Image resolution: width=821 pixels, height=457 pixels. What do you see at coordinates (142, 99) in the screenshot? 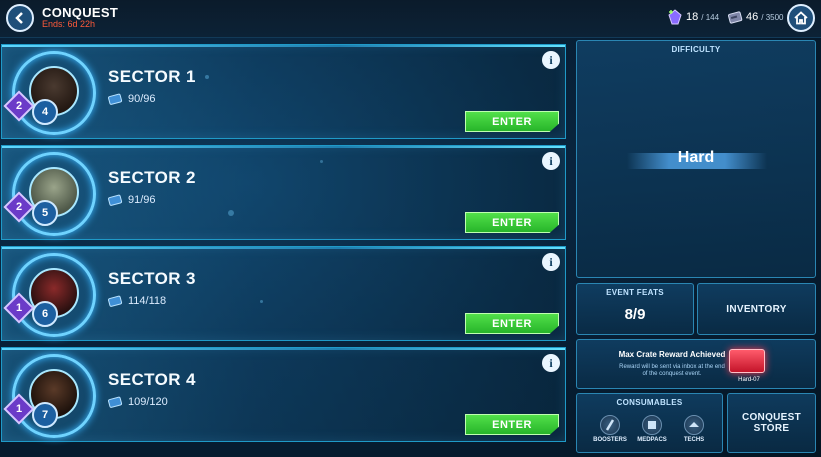
I see `progress-value: 90/96` at bounding box center [142, 99].